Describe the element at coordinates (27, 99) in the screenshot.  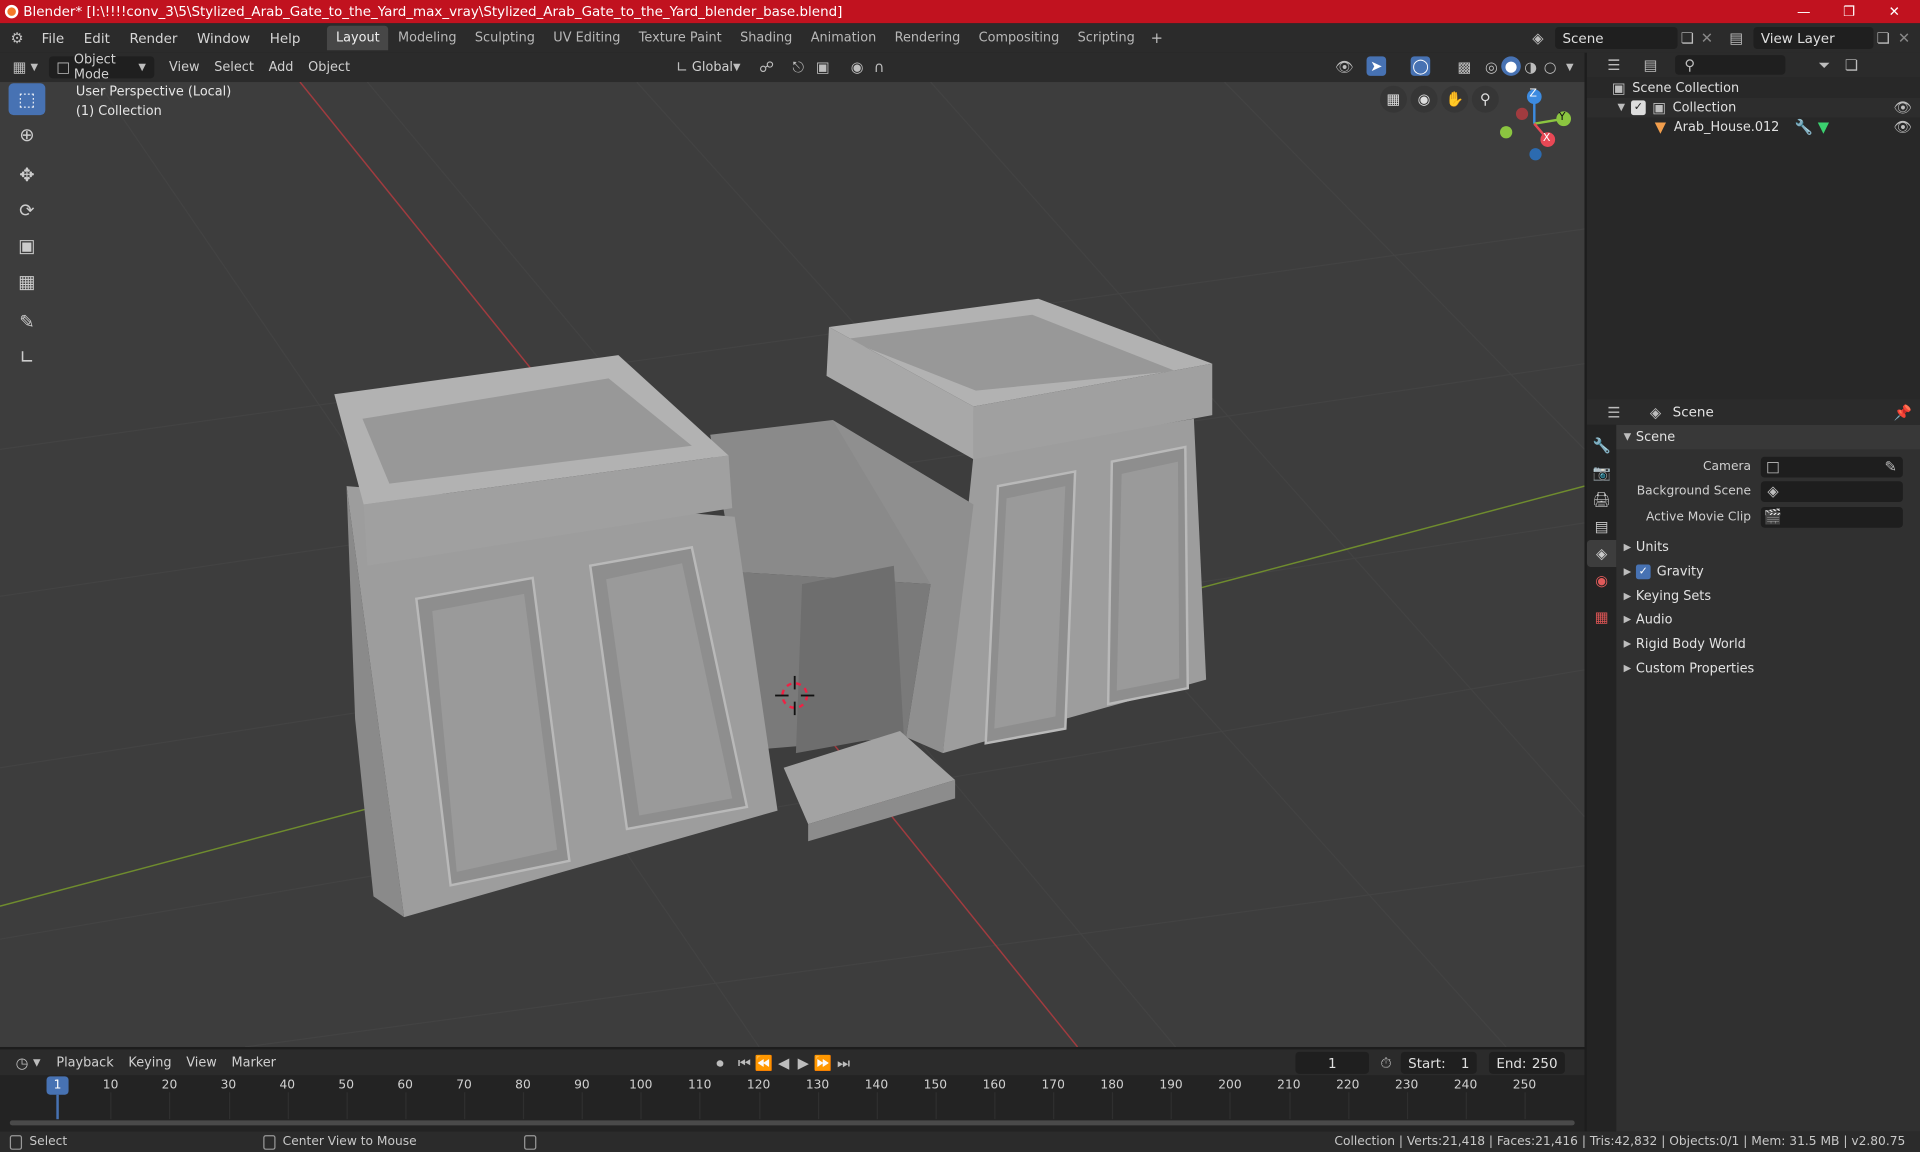
I see `select-box-tool-icon: ⬚` at that location.